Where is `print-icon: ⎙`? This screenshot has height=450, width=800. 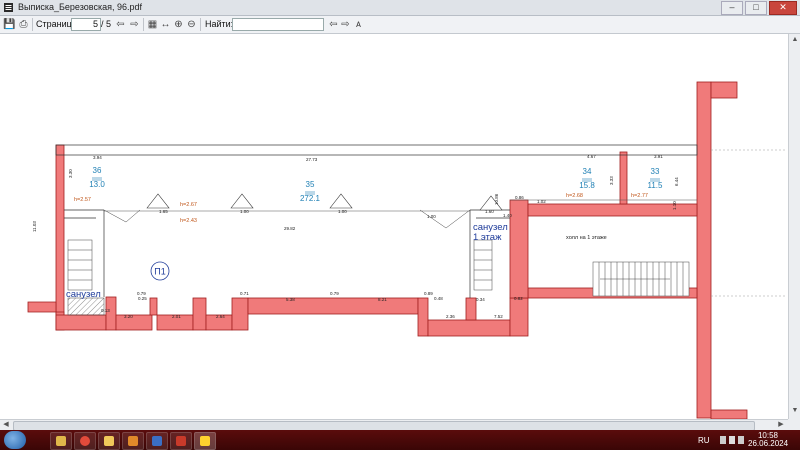
print-icon: ⎙ is located at coordinates (23, 24).